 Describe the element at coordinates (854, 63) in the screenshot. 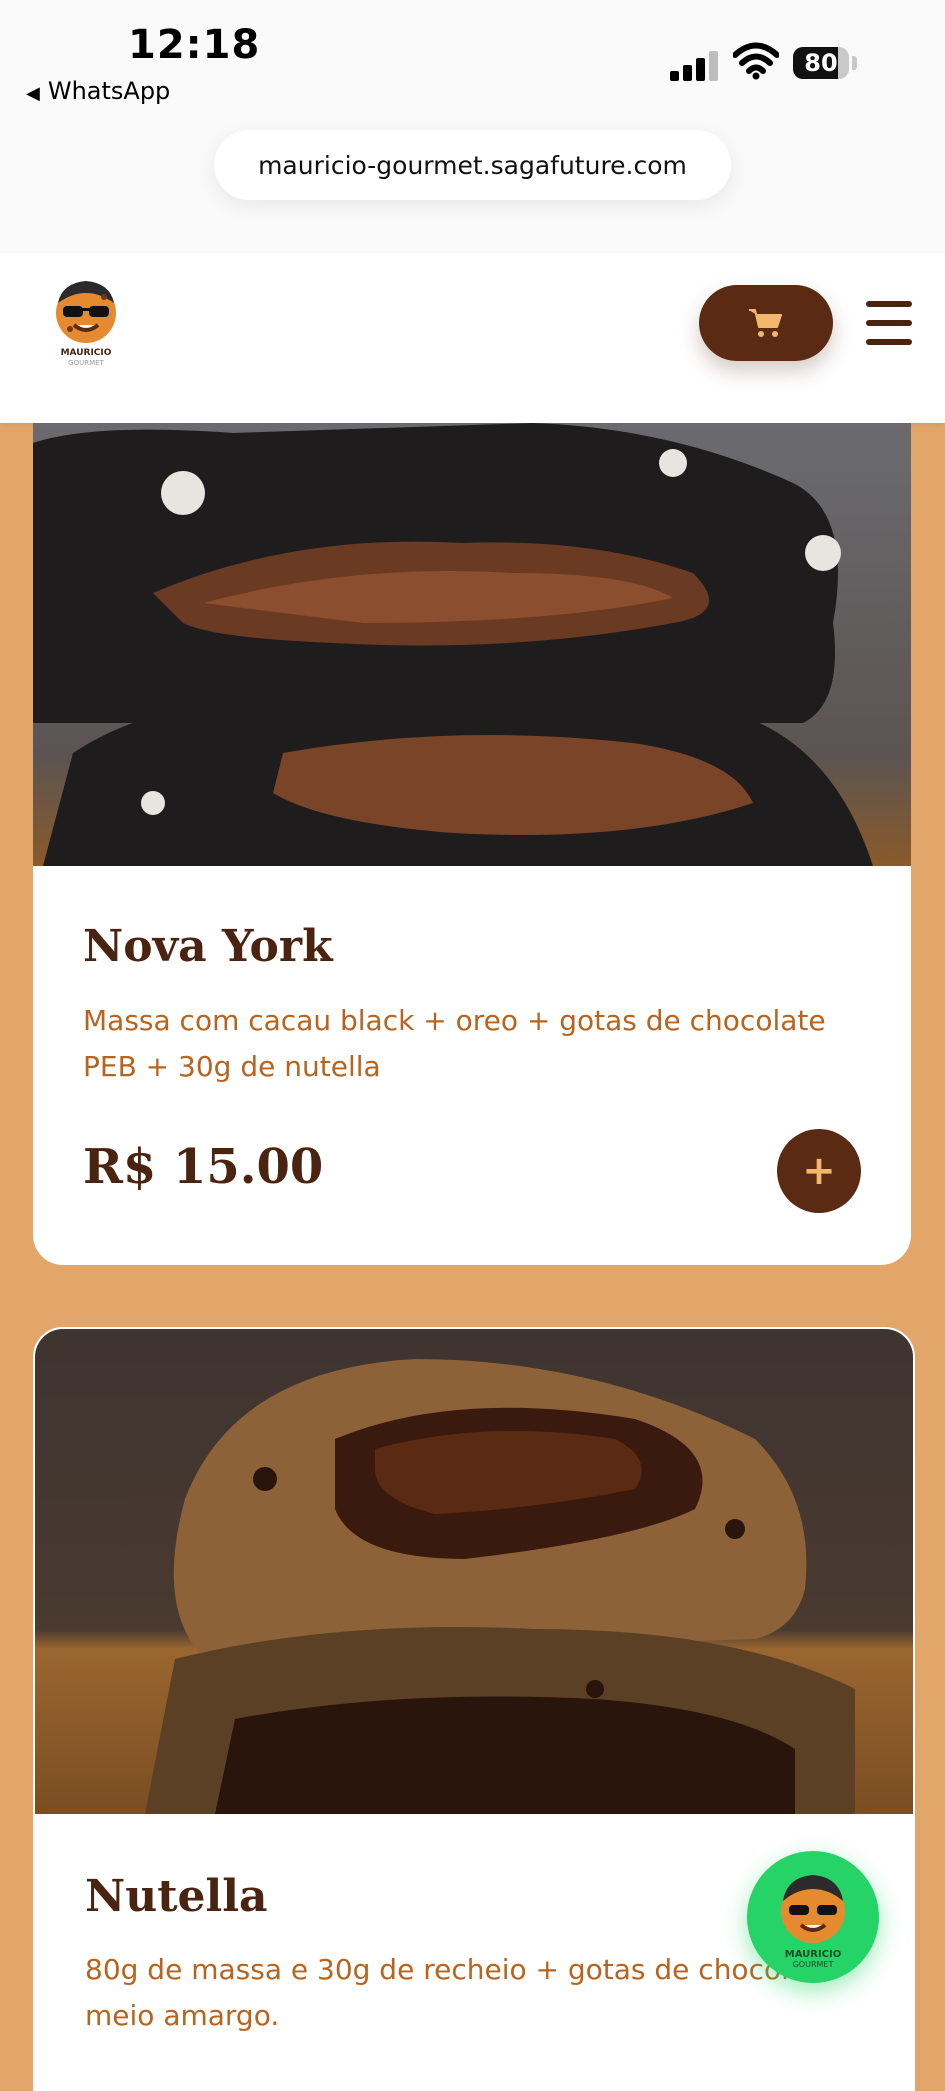

I see `battery-tip` at that location.